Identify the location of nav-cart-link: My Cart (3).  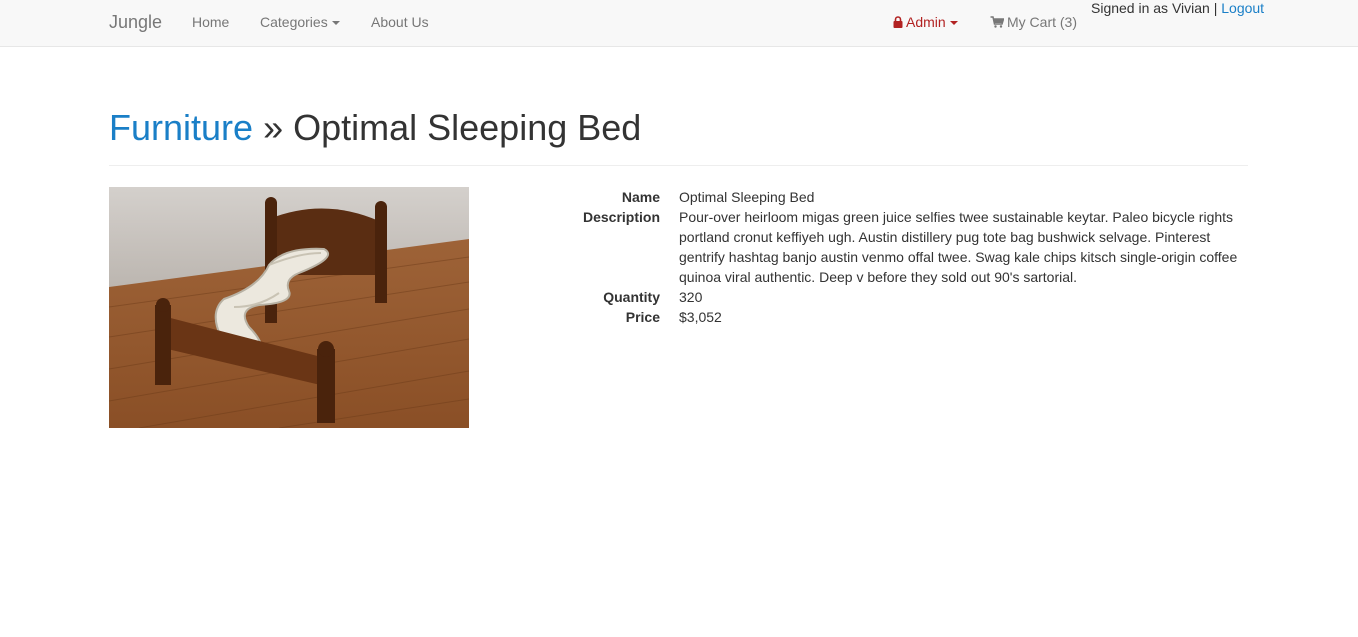
(1033, 22).